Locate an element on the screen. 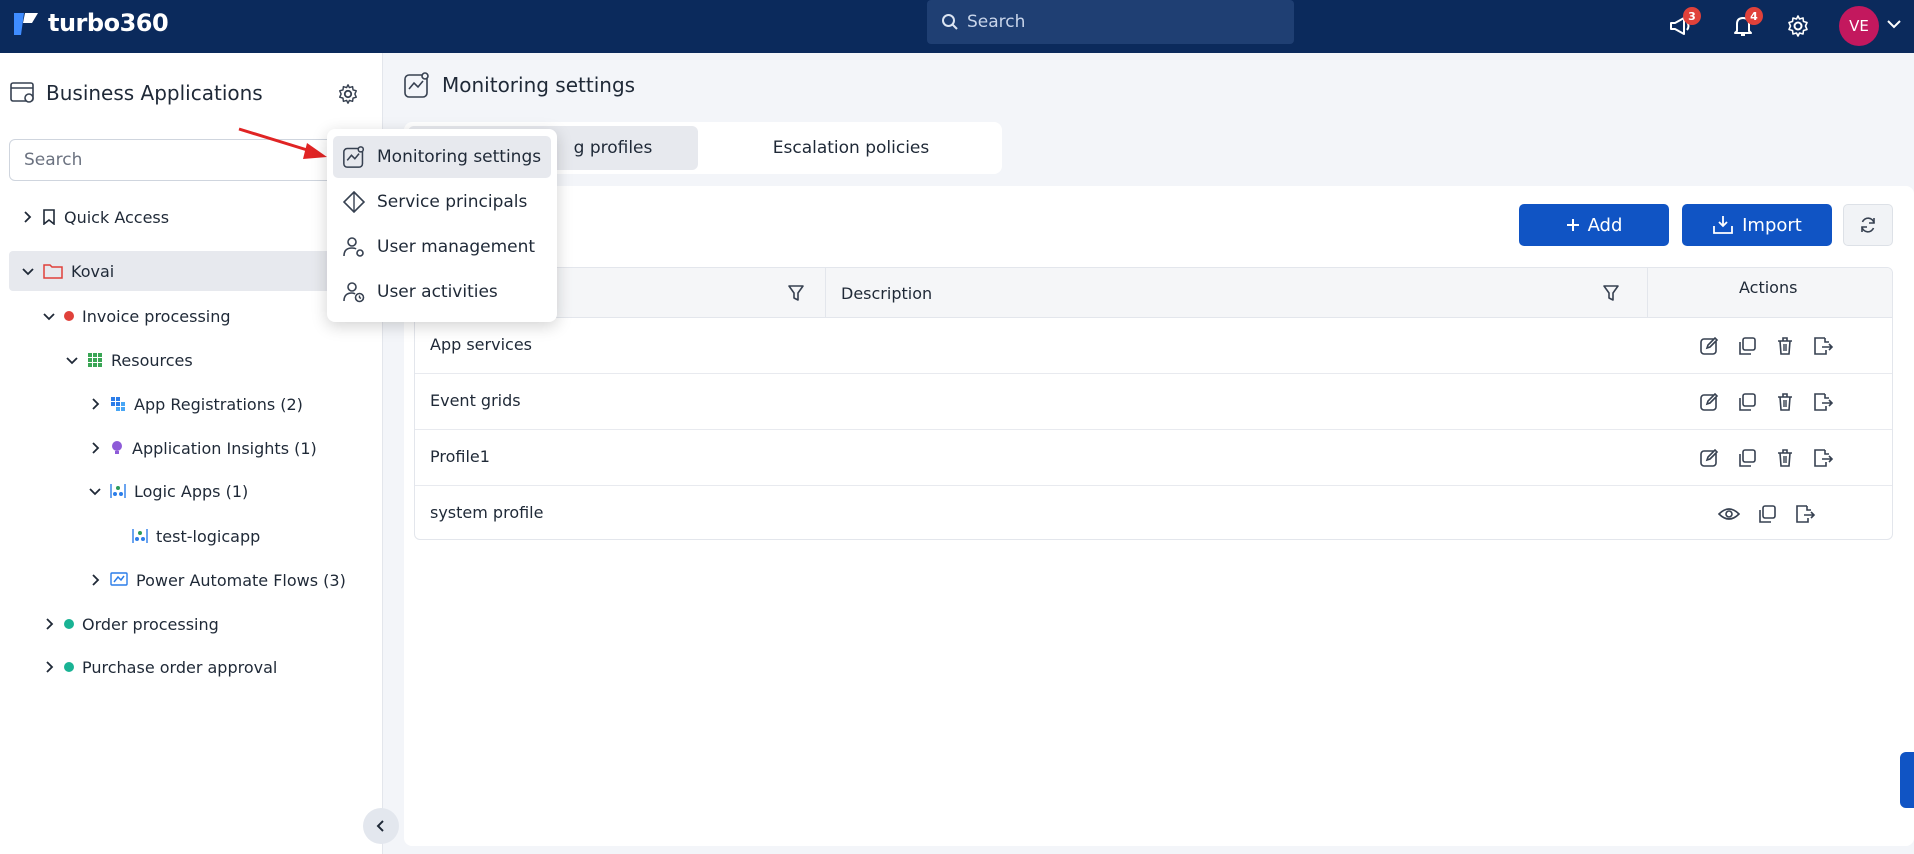 The height and width of the screenshot is (854, 1914). tree-item-order-processing: Order processing is located at coordinates (130, 624).